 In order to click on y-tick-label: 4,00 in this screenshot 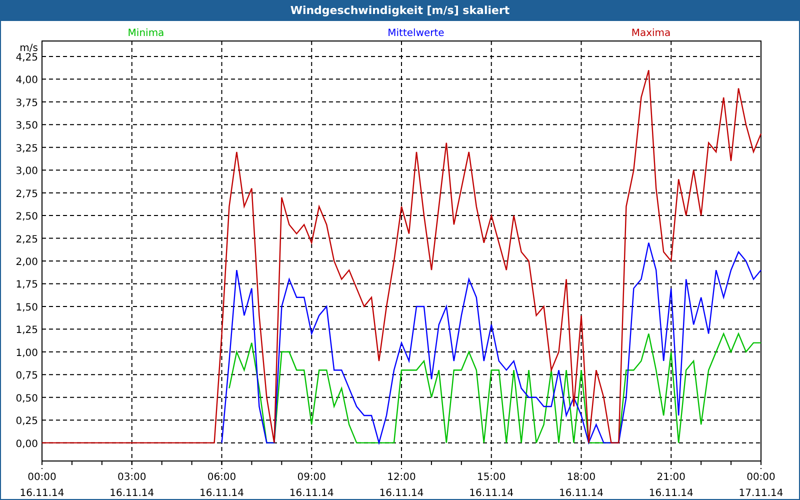, I will do `click(27, 80)`.